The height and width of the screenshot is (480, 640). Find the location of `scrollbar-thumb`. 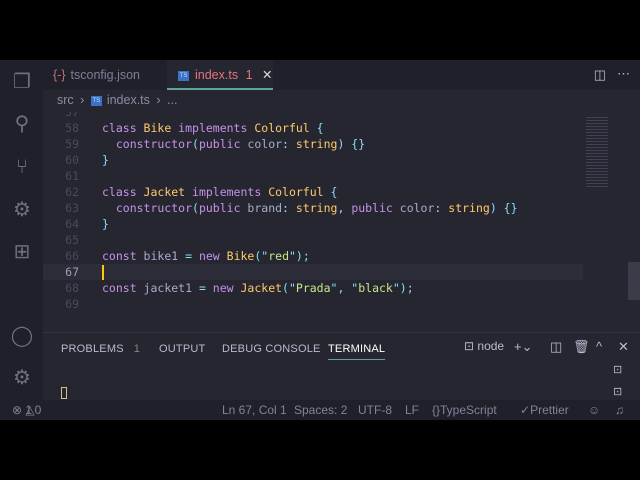

scrollbar-thumb is located at coordinates (634, 281).